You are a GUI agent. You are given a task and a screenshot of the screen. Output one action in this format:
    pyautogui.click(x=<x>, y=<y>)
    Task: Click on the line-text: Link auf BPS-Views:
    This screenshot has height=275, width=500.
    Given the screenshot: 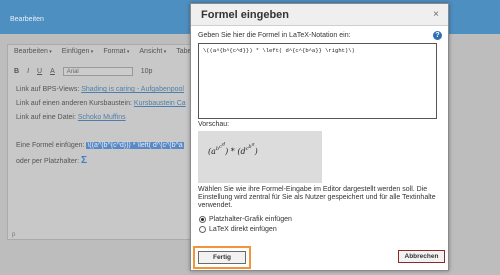 What is the action you would take?
    pyautogui.click(x=49, y=89)
    